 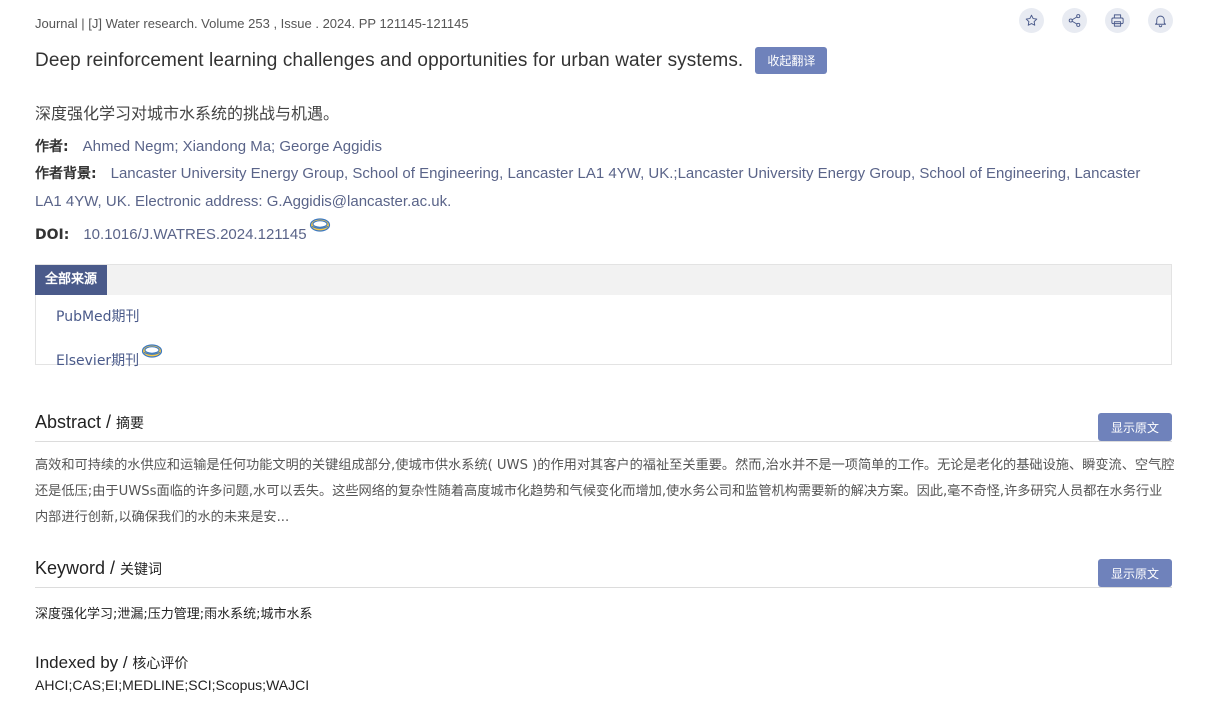 What do you see at coordinates (603, 280) in the screenshot?
I see `sources-tab-bar: 全部来源` at bounding box center [603, 280].